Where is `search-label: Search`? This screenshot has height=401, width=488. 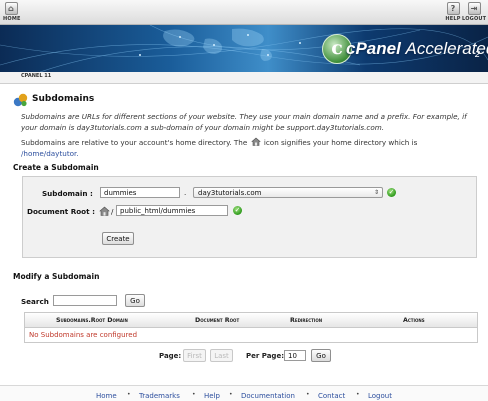 search-label: Search is located at coordinates (35, 301).